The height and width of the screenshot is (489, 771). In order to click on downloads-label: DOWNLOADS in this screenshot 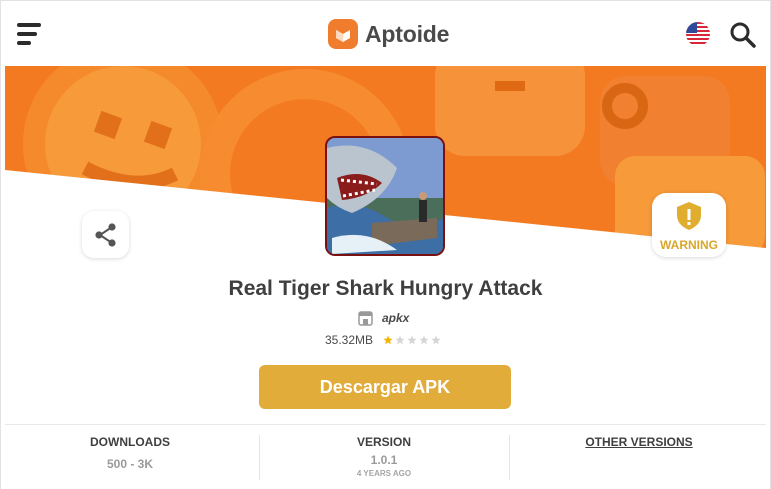, I will do `click(130, 442)`.